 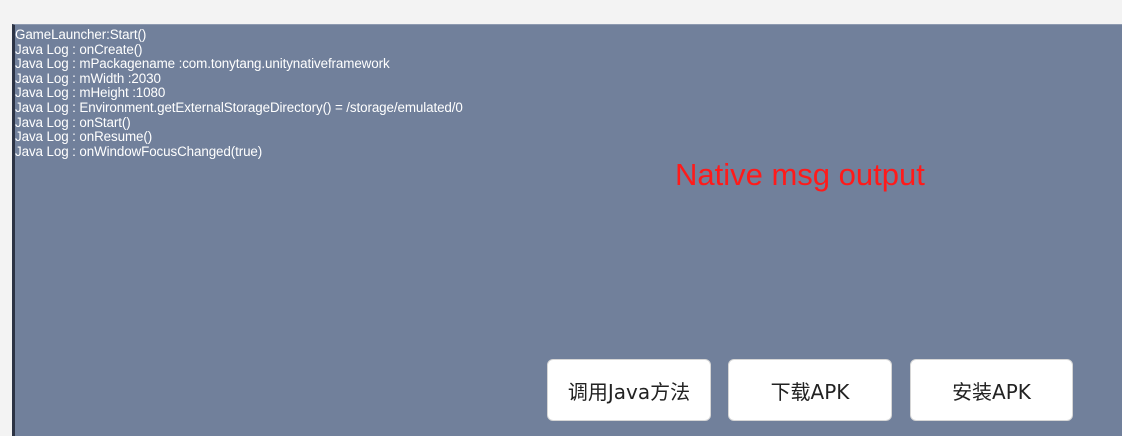 What do you see at coordinates (79, 49) in the screenshot?
I see `log-line: Java Log : onCreate()` at bounding box center [79, 49].